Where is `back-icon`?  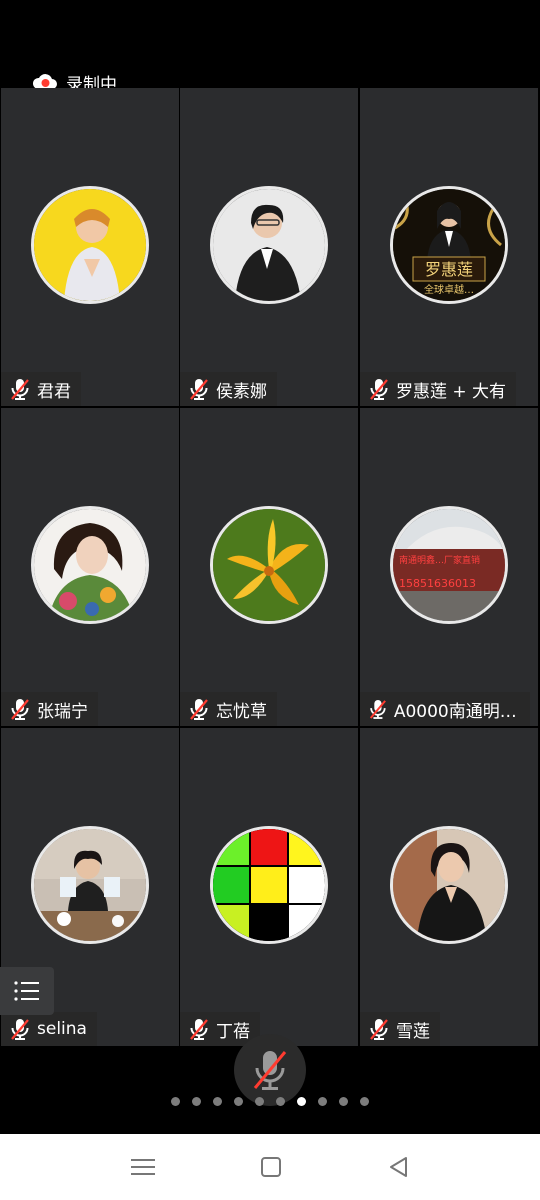
back-icon is located at coordinates (399, 1167).